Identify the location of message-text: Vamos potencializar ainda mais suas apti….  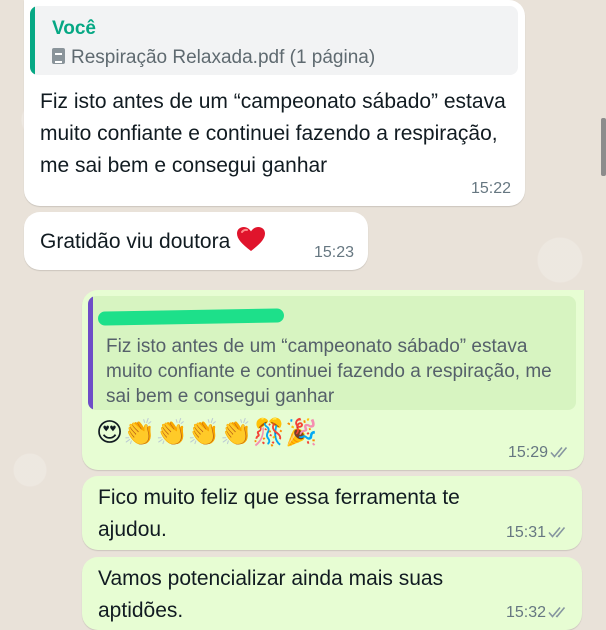
(271, 594).